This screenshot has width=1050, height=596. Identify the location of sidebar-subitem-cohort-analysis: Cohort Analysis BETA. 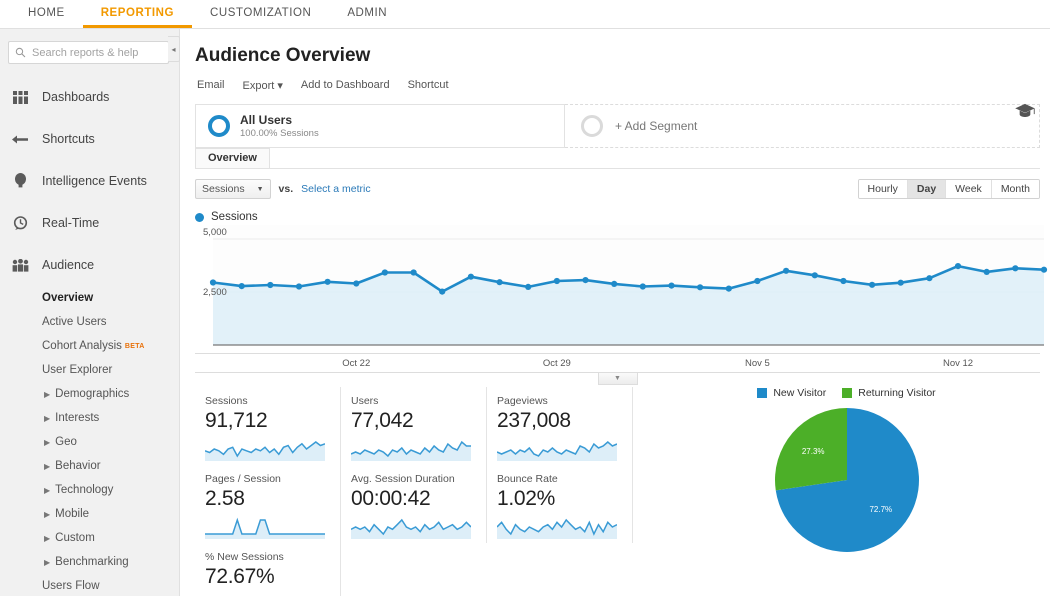
(89, 346).